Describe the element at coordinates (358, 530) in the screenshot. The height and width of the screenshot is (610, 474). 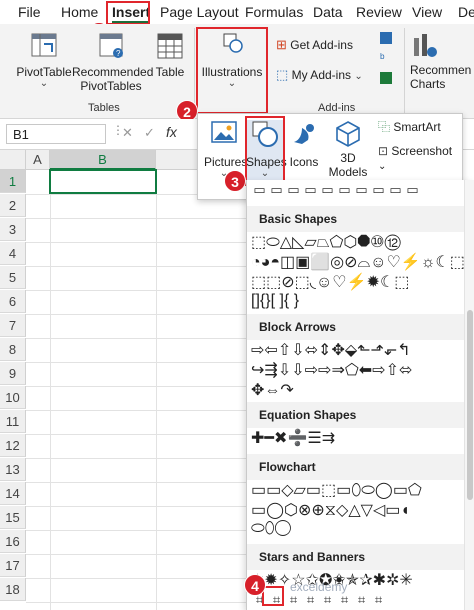
I see `flowchart-row: ⬭⬯◯` at that location.